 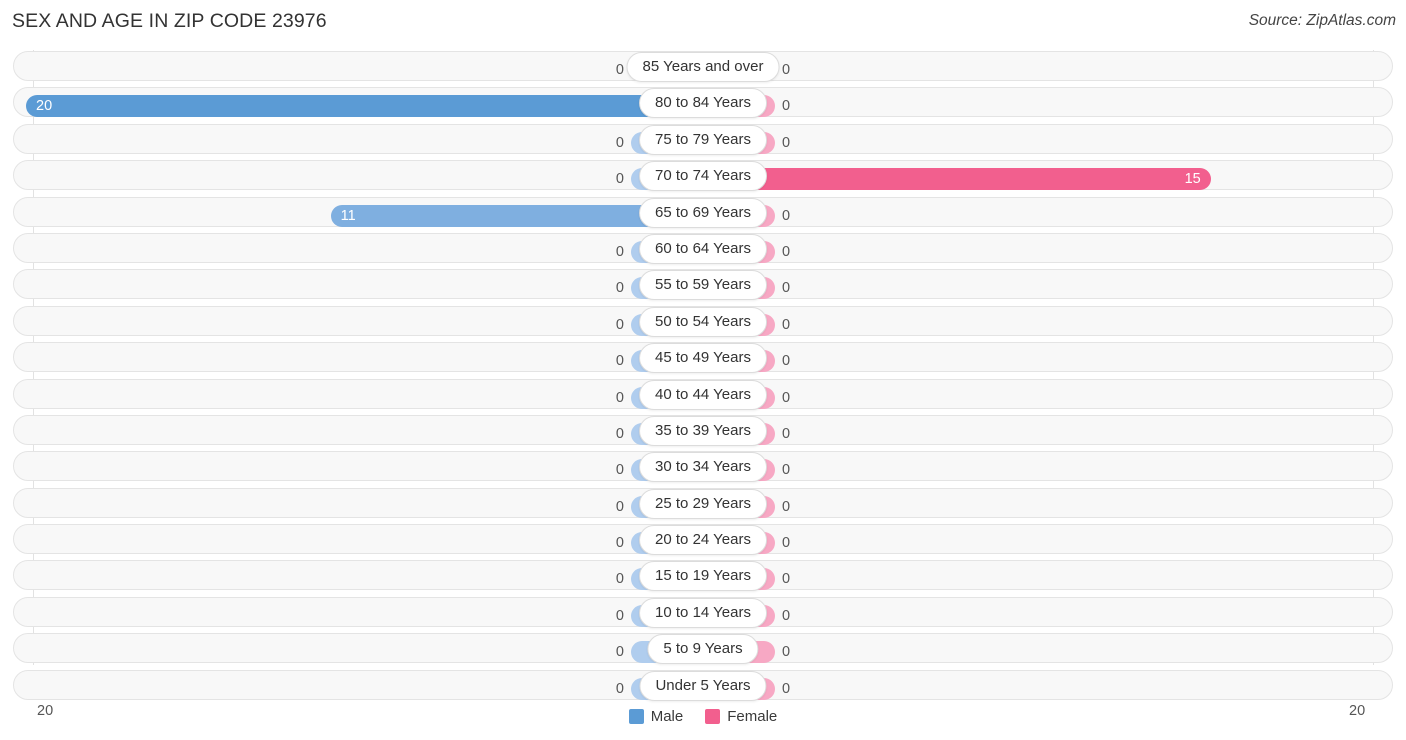 I want to click on female-value-label: 15, so click(x=1192, y=179).